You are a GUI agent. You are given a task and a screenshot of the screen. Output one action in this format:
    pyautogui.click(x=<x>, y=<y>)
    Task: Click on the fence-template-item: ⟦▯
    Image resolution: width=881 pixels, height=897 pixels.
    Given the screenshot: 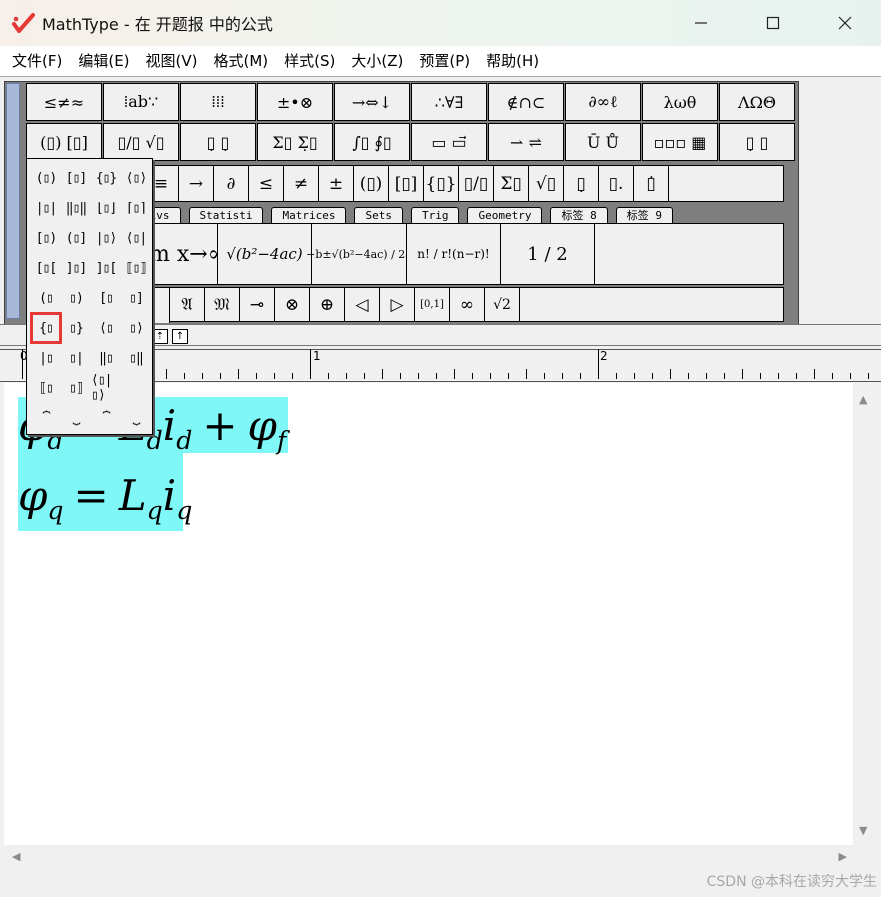 What is the action you would take?
    pyautogui.click(x=46, y=388)
    